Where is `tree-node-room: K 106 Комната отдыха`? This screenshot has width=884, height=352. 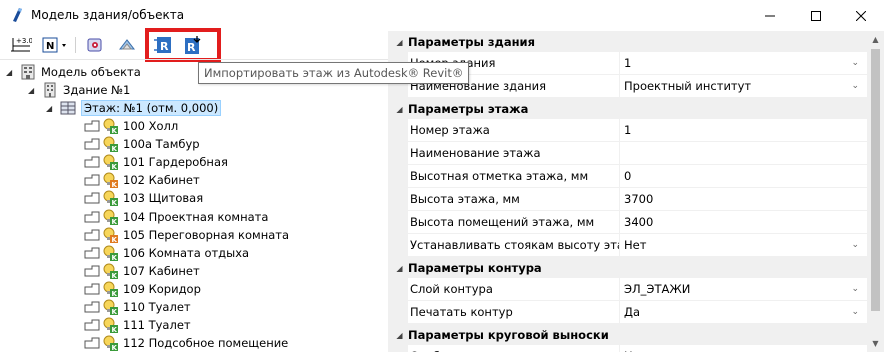 tree-node-room: K 106 Комната отдыха is located at coordinates (166, 253).